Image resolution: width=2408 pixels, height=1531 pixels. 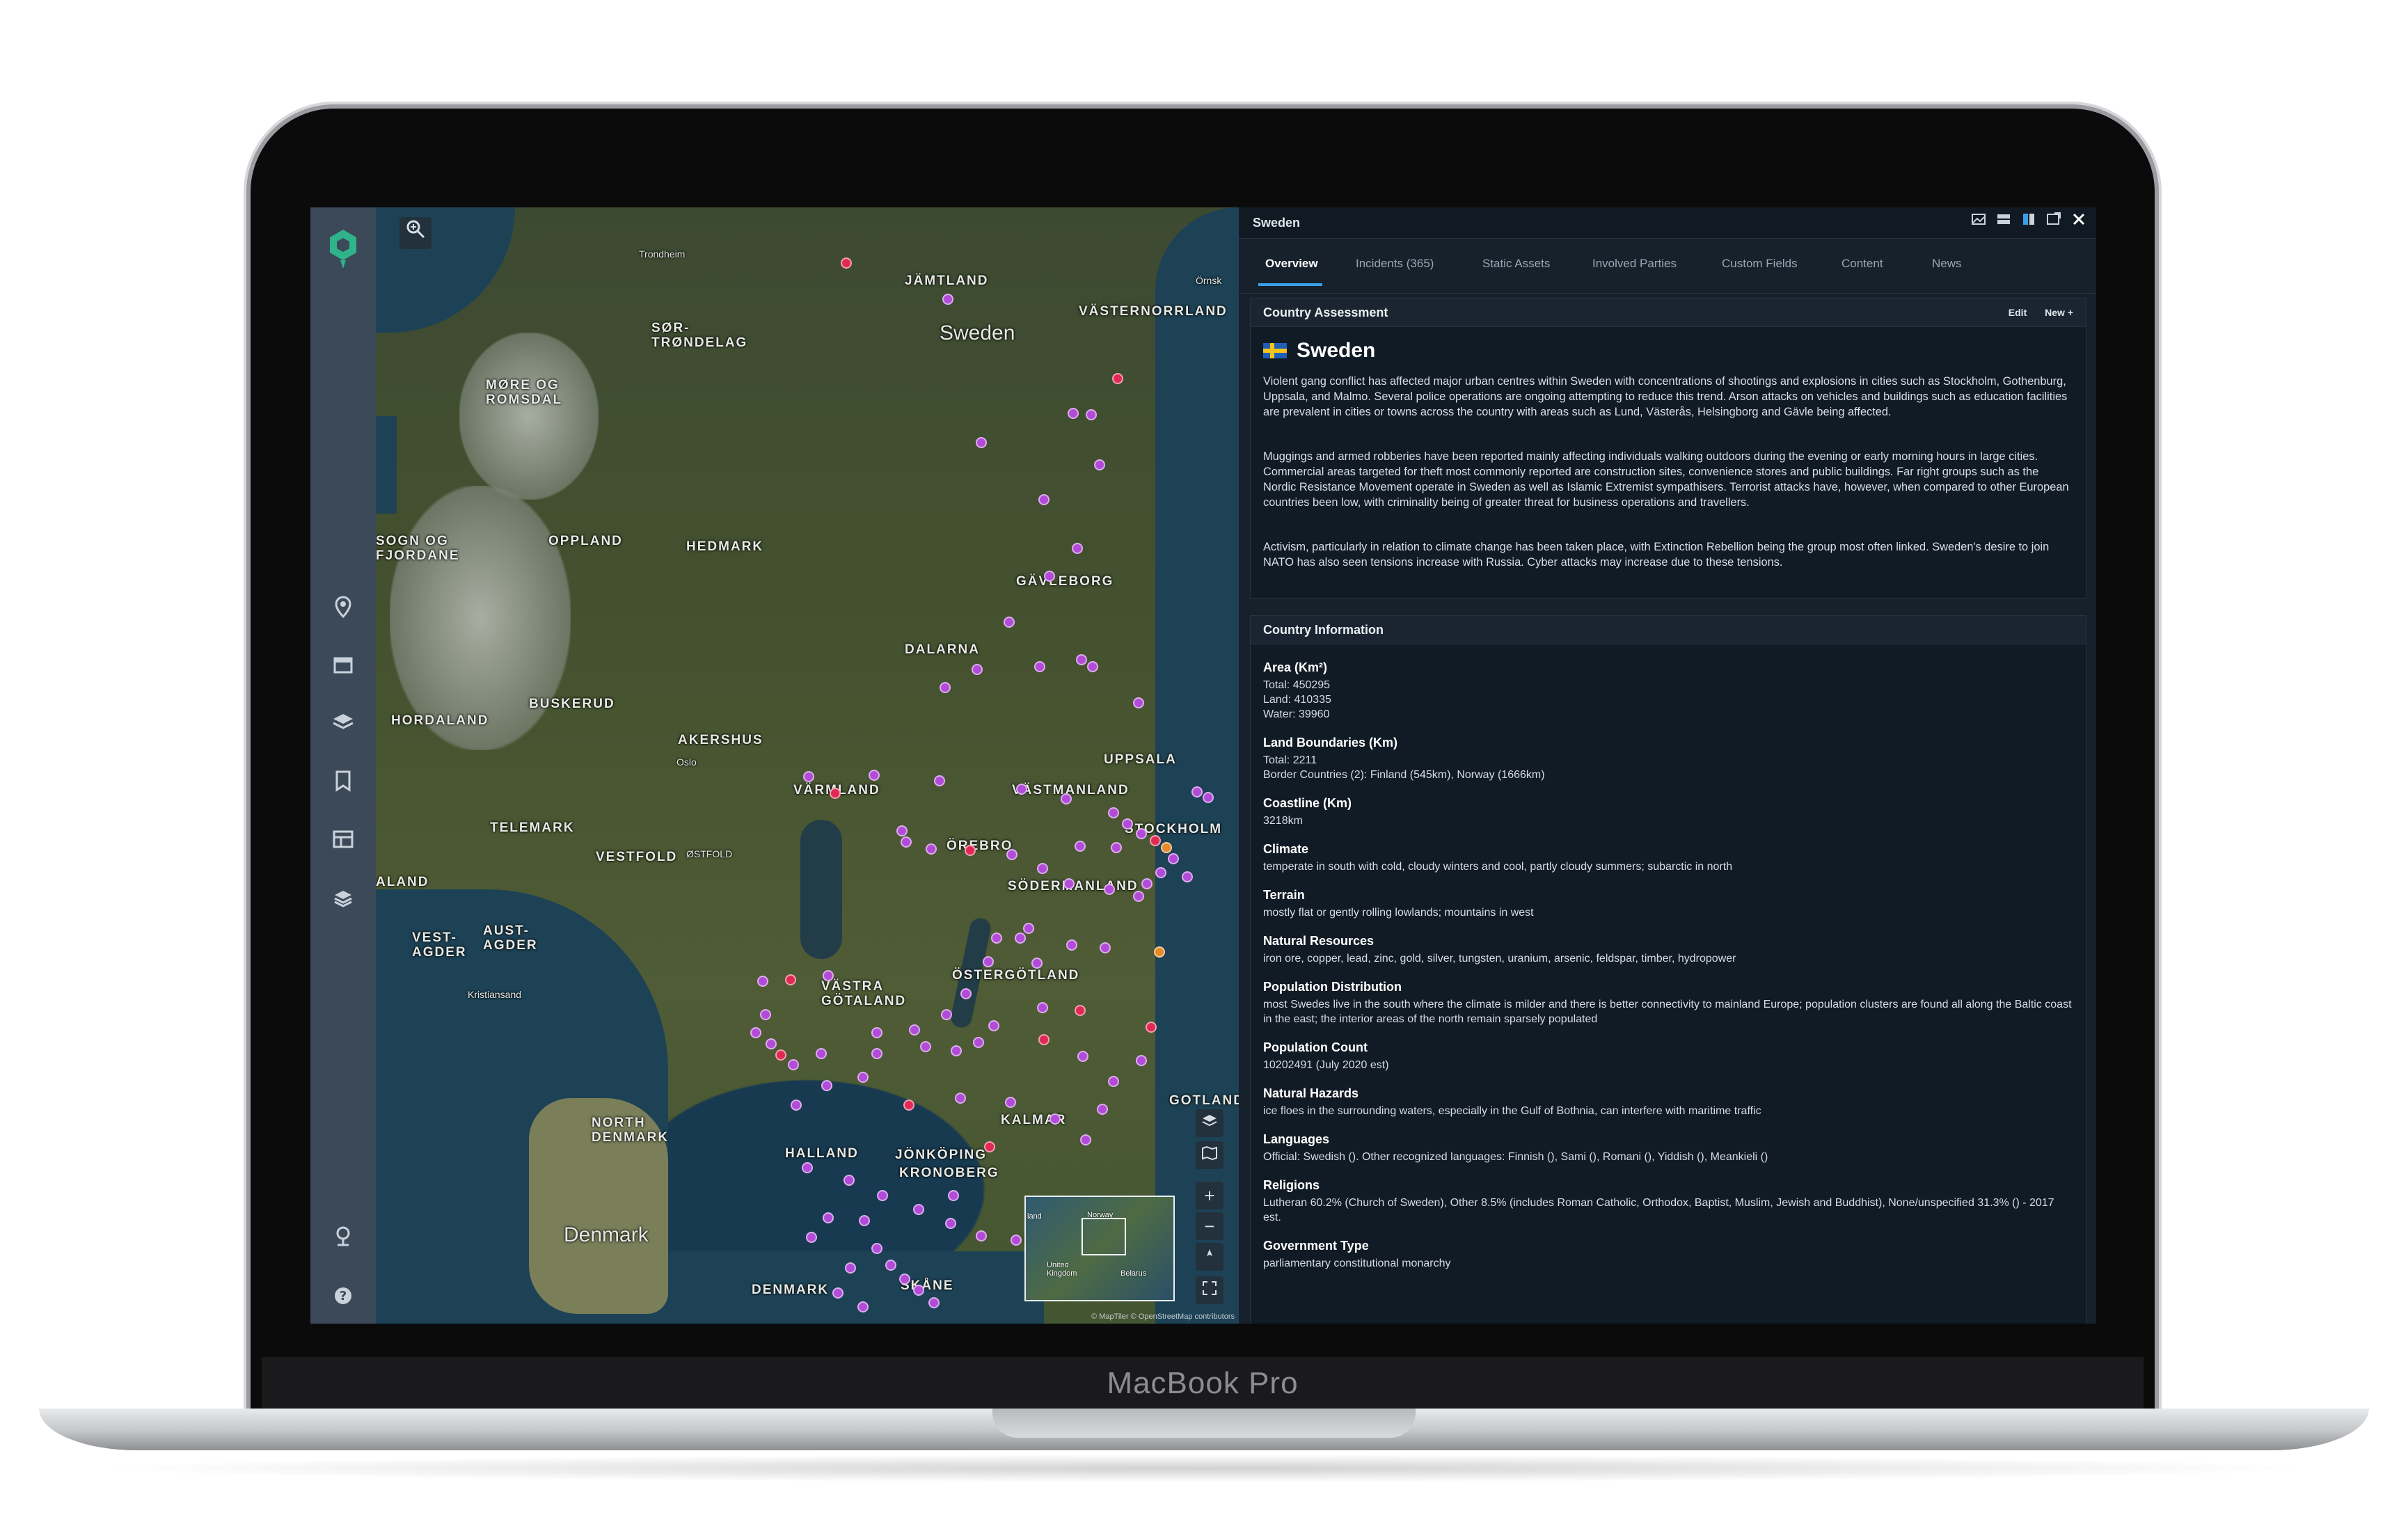 I want to click on search-zoom-icon, so click(x=415, y=233).